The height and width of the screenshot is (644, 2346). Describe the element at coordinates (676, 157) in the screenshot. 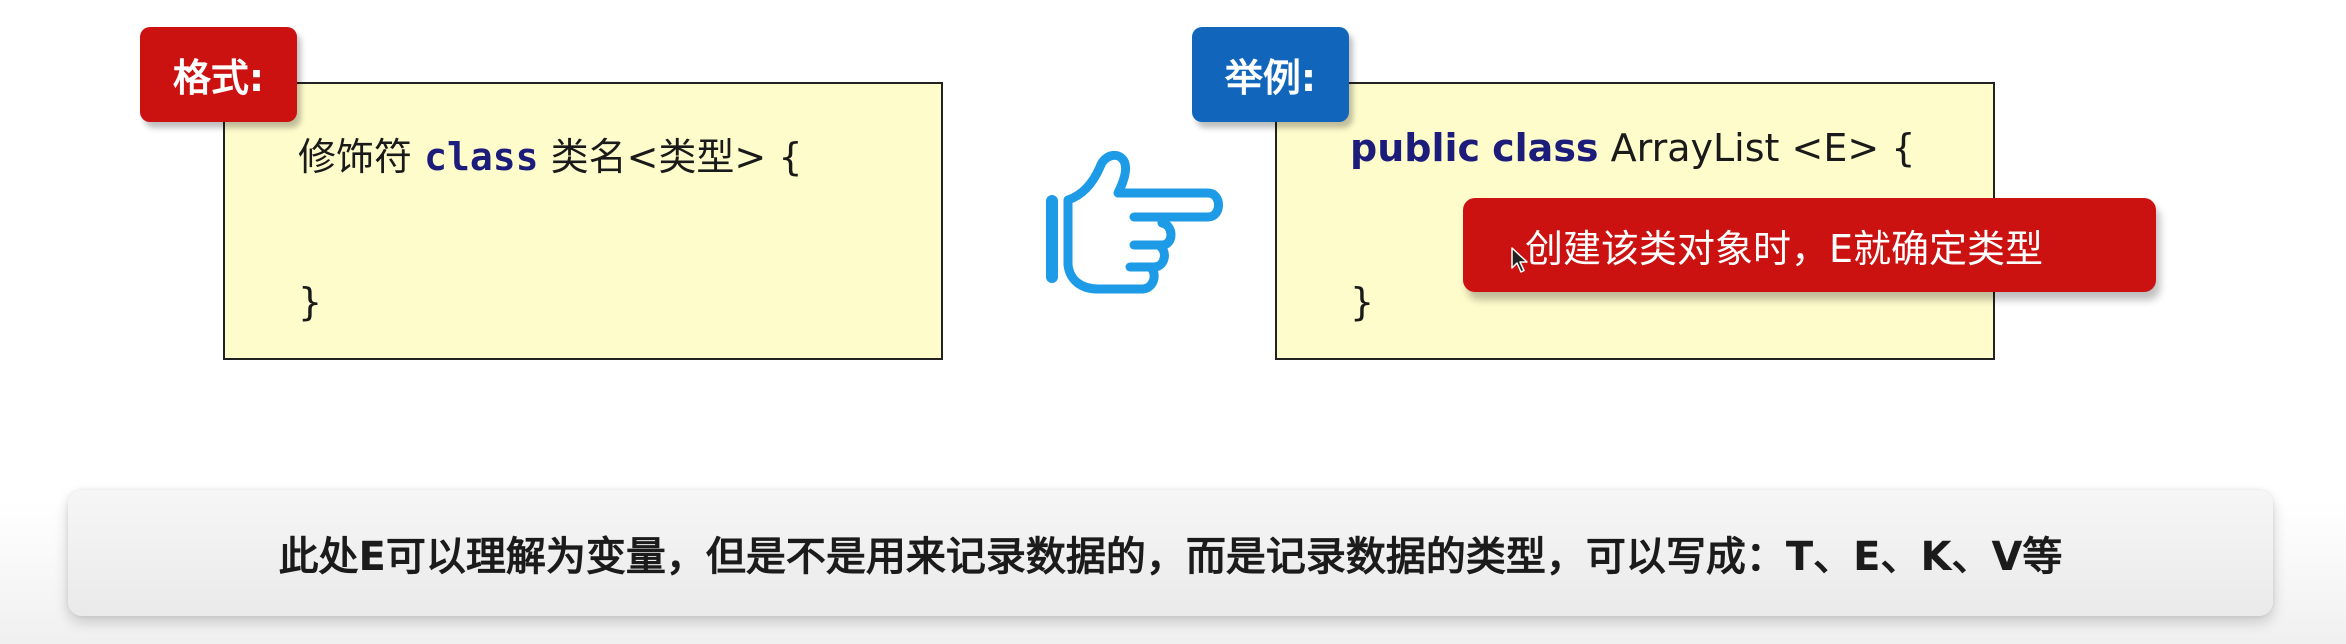

I see `format-classname-text: 类名<类型> {` at that location.